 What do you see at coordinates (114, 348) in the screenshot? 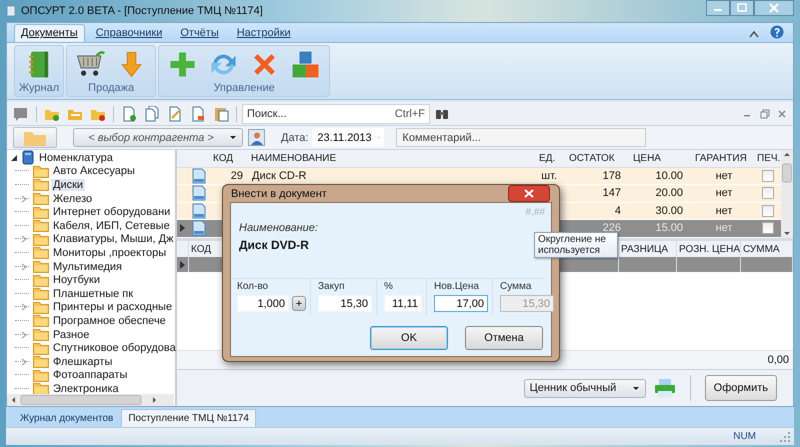
I see `tree-item: Спутниковое оборудова` at bounding box center [114, 348].